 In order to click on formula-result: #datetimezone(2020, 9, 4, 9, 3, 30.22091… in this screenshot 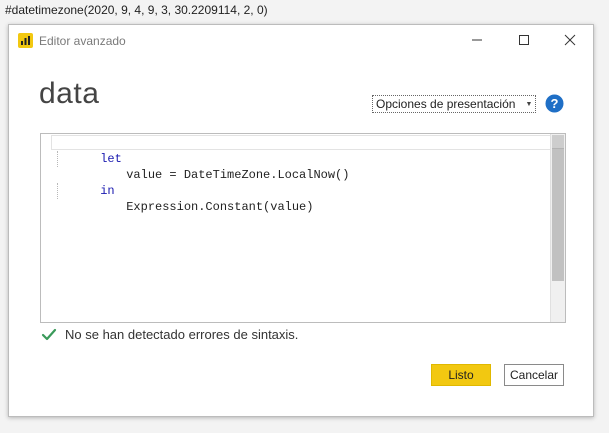, I will do `click(136, 10)`.